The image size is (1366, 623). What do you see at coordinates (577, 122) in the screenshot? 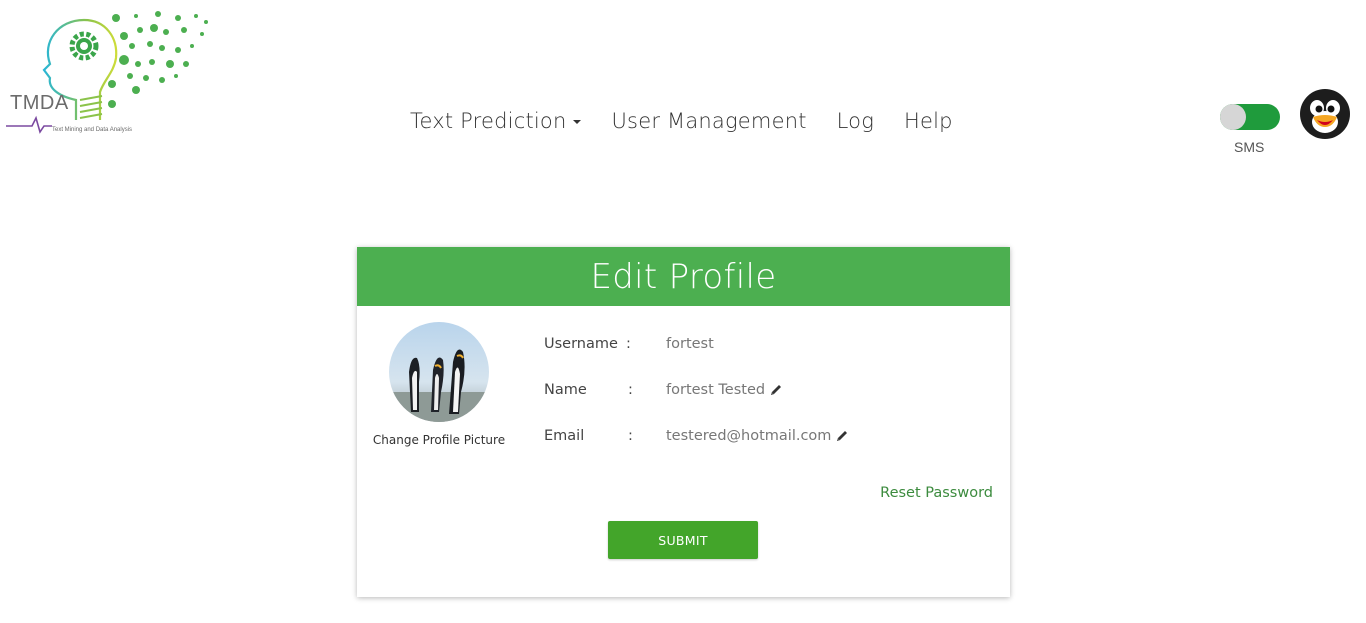
I see `caret-down-icon` at bounding box center [577, 122].